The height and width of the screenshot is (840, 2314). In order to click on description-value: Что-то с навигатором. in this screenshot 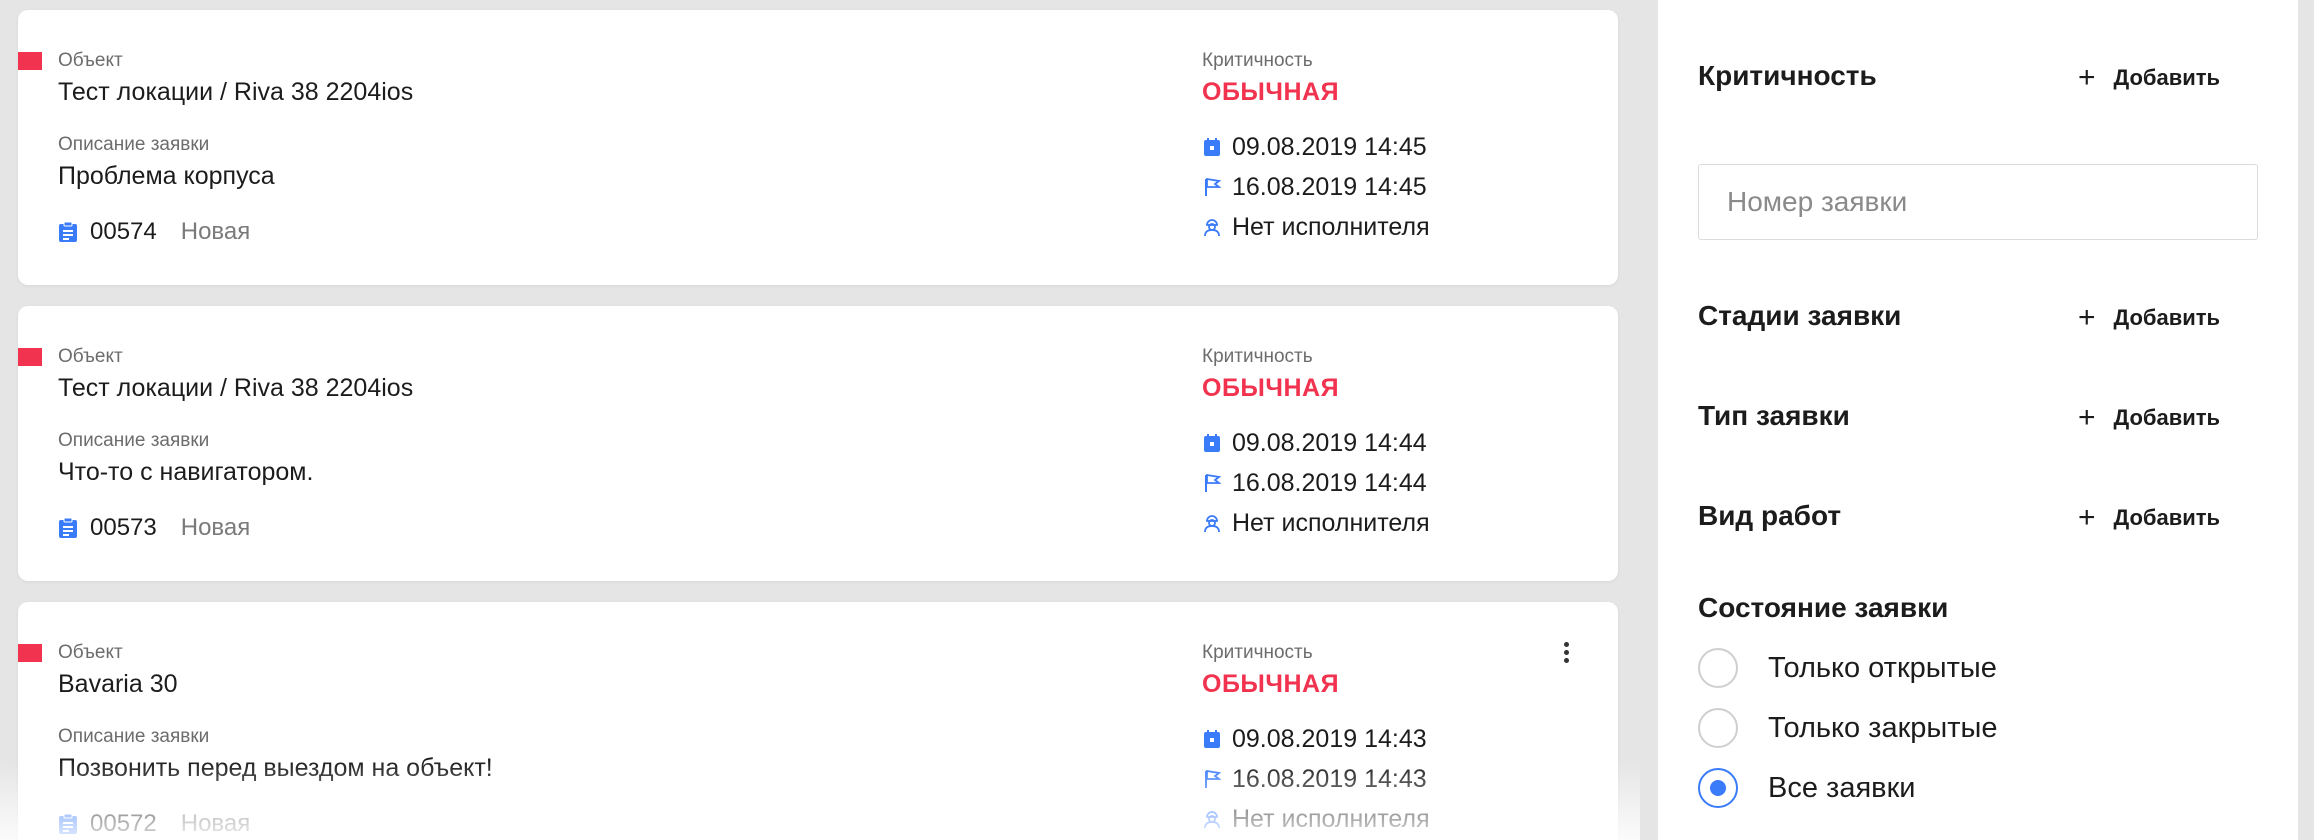, I will do `click(186, 472)`.